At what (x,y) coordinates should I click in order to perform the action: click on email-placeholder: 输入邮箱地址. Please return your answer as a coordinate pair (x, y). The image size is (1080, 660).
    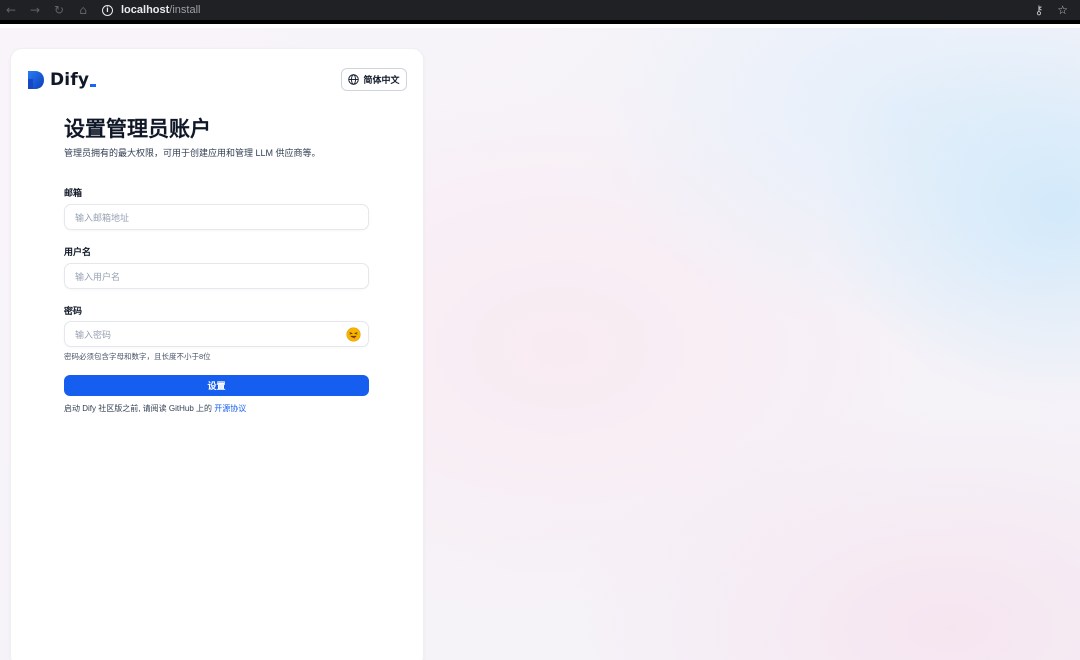
    Looking at the image, I should click on (102, 217).